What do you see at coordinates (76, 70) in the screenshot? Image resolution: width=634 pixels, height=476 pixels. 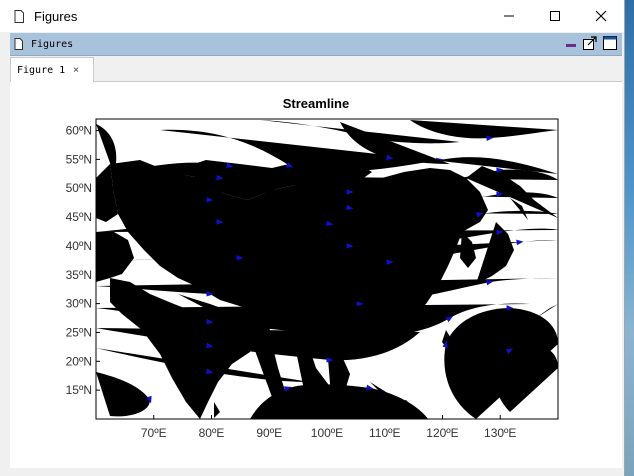 I see `tab-close-icon: ×` at bounding box center [76, 70].